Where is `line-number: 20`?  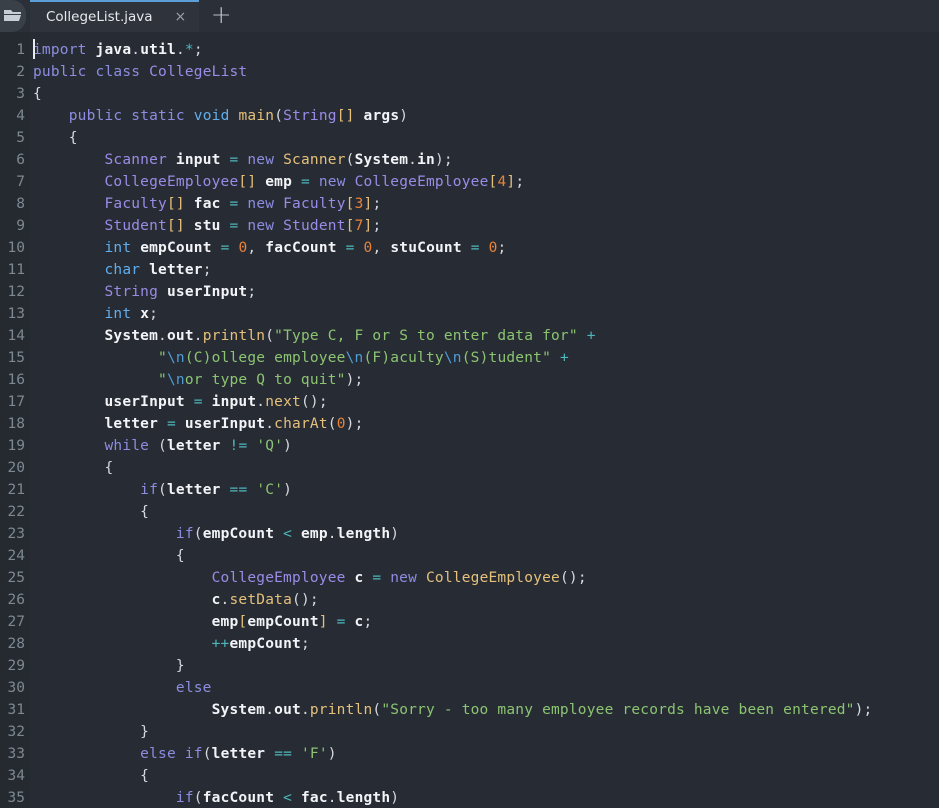 line-number: 20 is located at coordinates (16, 468).